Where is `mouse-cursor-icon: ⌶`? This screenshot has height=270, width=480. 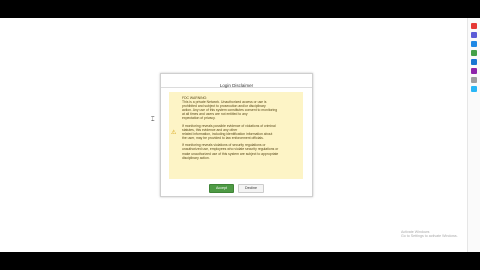
mouse-cursor-icon: ⌶ is located at coordinates (153, 120).